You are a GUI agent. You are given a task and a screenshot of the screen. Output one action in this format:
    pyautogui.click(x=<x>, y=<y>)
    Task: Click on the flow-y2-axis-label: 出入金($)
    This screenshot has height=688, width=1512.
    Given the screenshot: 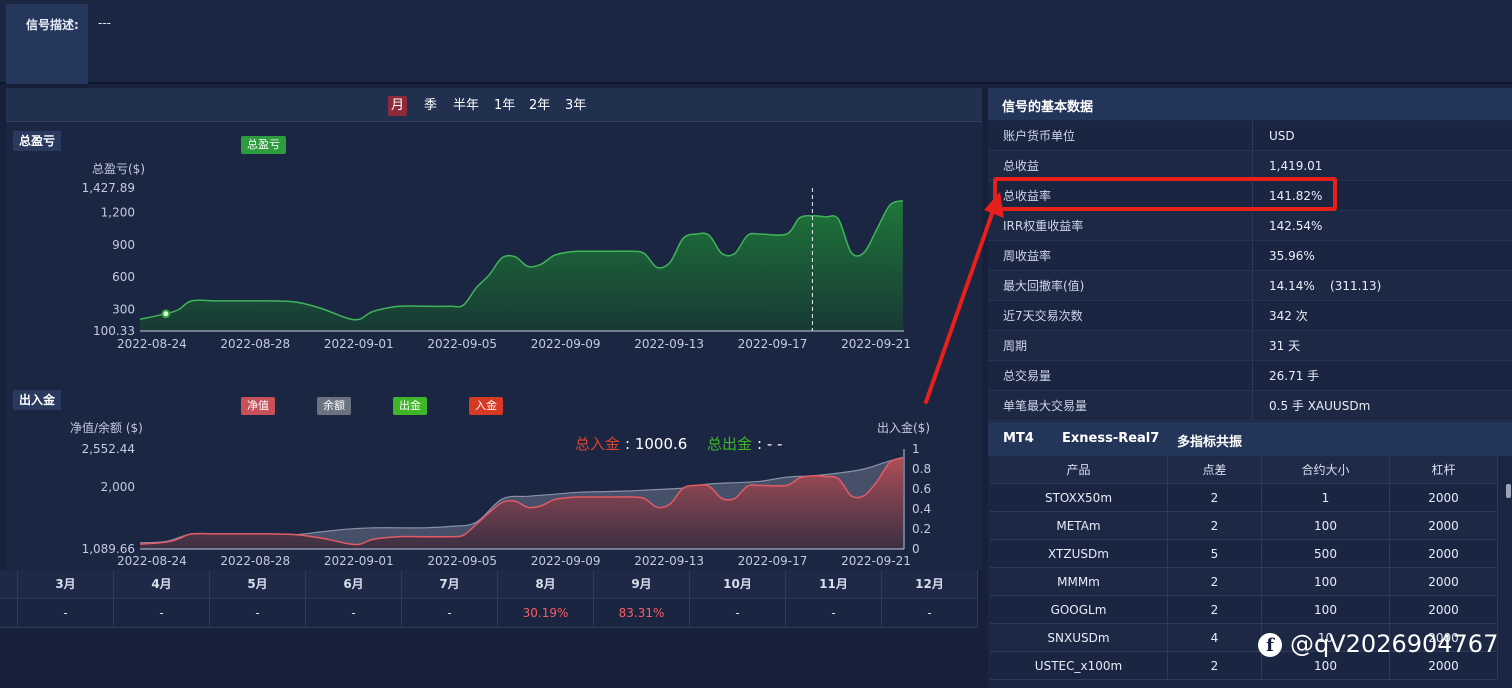 What is the action you would take?
    pyautogui.click(x=903, y=427)
    